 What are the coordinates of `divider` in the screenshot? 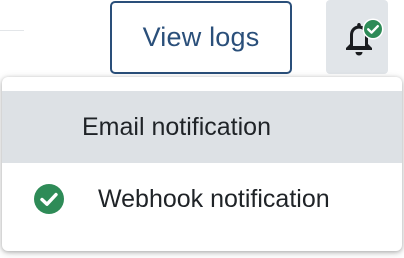 It's located at (12, 30).